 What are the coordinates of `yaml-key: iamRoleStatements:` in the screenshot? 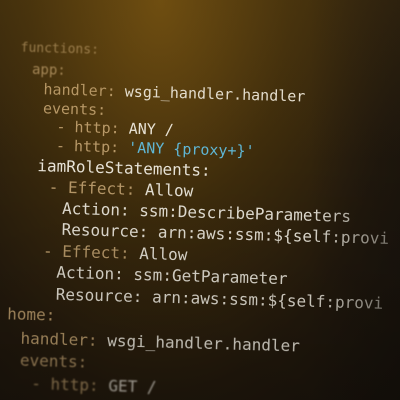 It's located at (124, 168).